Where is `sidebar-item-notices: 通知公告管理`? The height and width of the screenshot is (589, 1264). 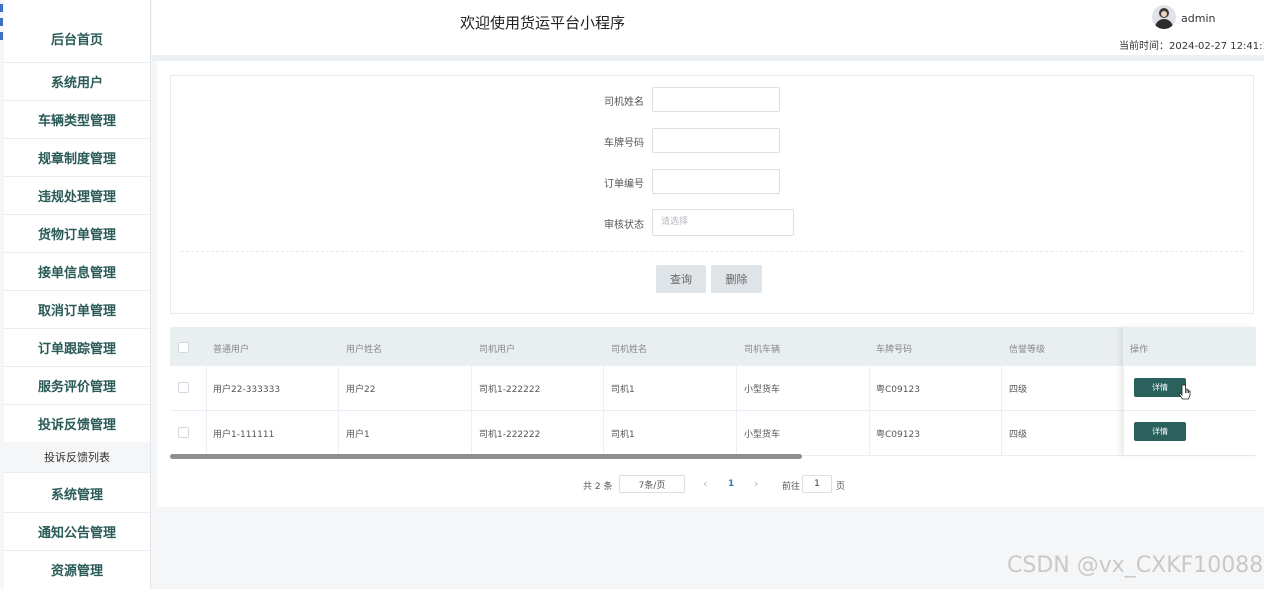
sidebar-item-notices: 通知公告管理 is located at coordinates (77, 532).